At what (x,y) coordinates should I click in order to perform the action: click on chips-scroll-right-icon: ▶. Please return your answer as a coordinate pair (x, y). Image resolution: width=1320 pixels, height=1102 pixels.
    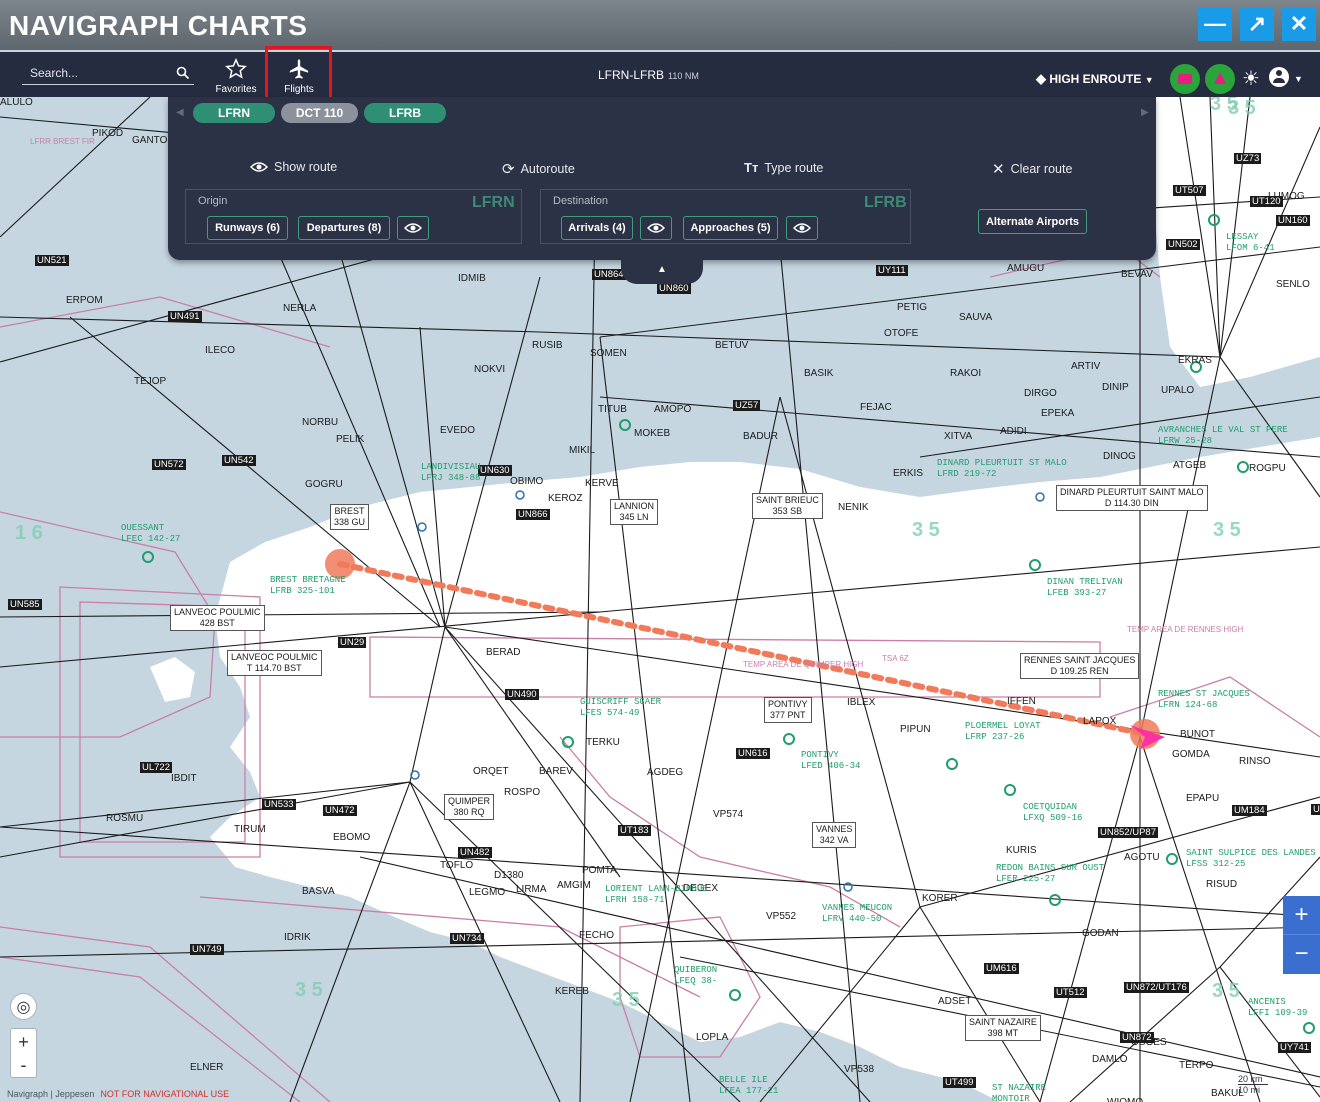
    Looking at the image, I should click on (1145, 112).